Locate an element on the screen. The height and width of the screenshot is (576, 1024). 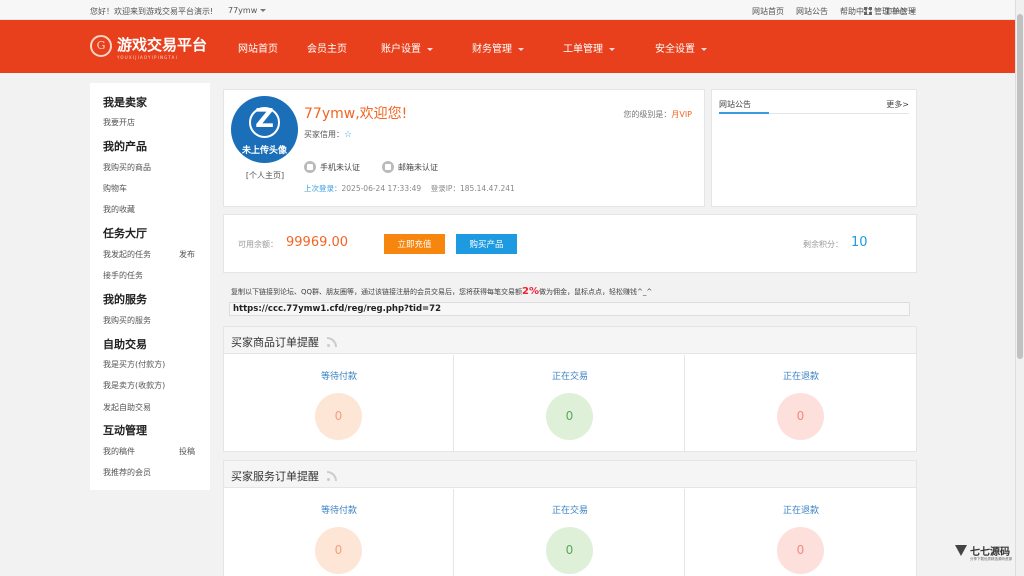
personal-homepage-link: [个人主页] is located at coordinates (265, 175).